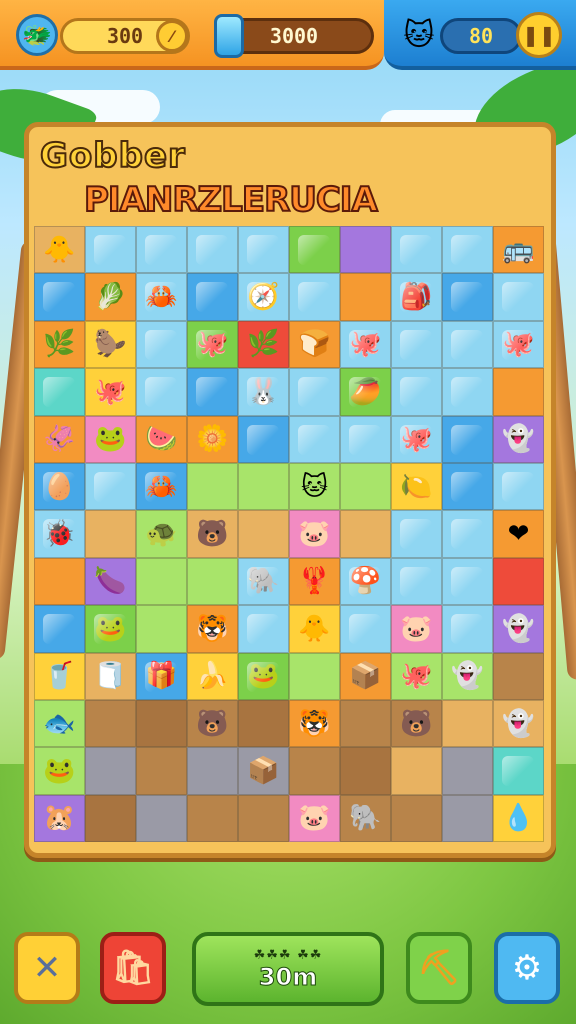 The width and height of the screenshot is (576, 1024). Describe the element at coordinates (161, 676) in the screenshot. I see `board-tile: 🎁` at that location.